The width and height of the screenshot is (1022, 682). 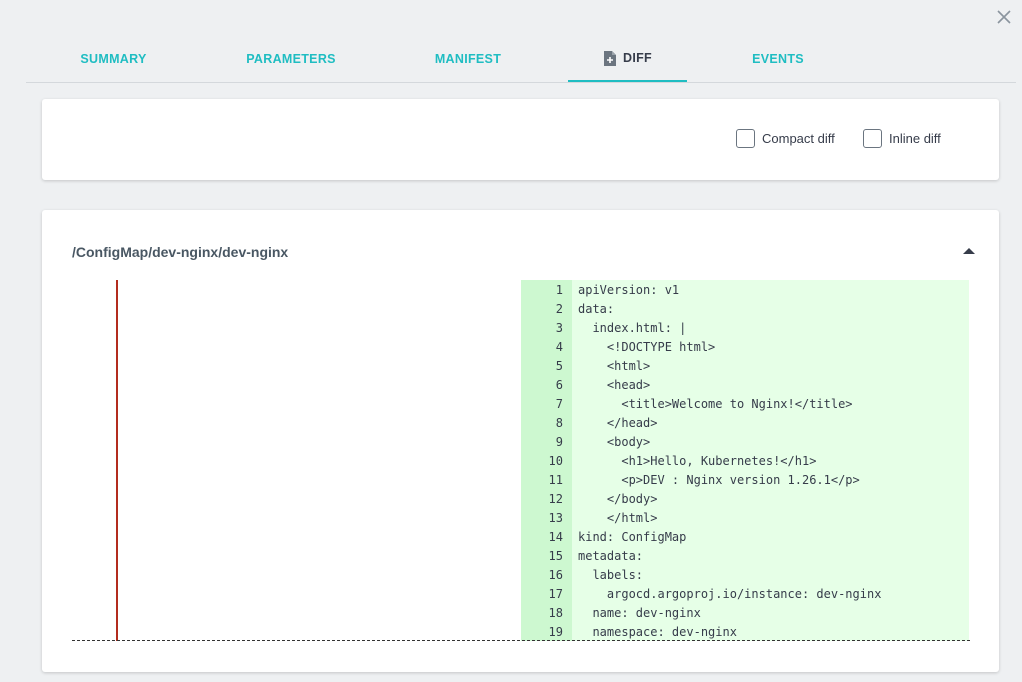 What do you see at coordinates (618, 499) in the screenshot?
I see `line-code: </body>` at bounding box center [618, 499].